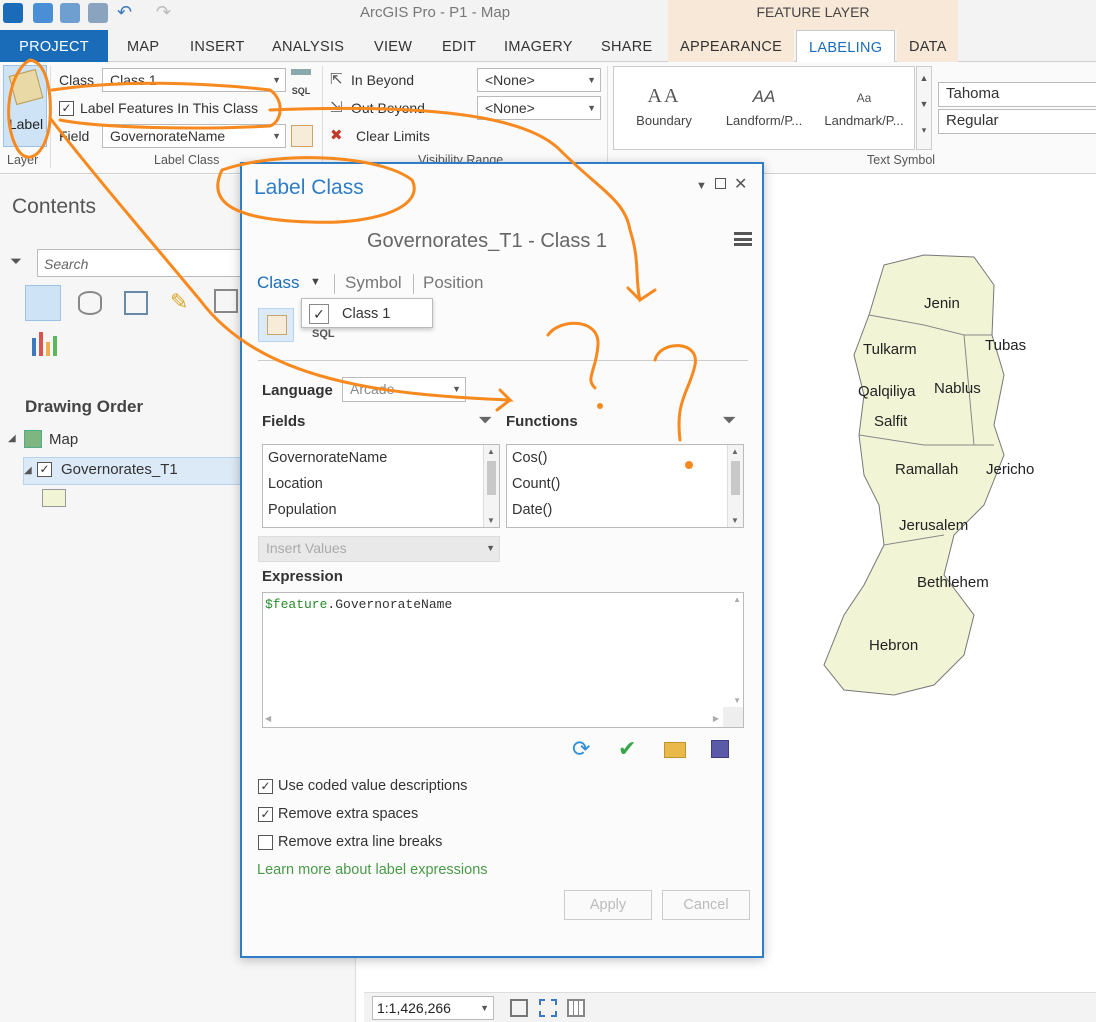 The width and height of the screenshot is (1096, 1022). Describe the element at coordinates (737, 700) in the screenshot. I see `scroll-down-icon: ▼` at that location.